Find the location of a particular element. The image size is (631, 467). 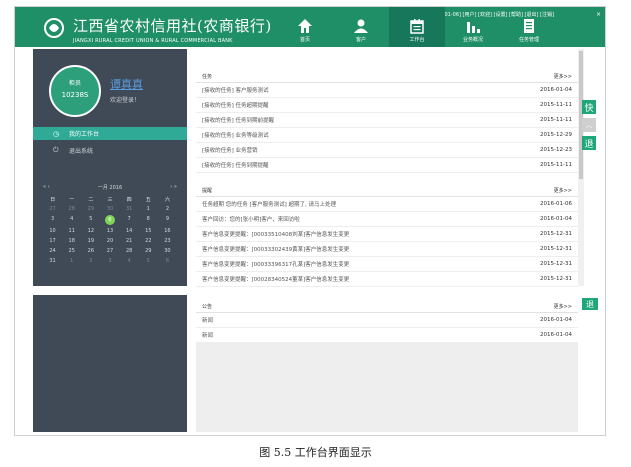

list-item-text: [接收的任务] 业务等级测试 is located at coordinates (235, 135).